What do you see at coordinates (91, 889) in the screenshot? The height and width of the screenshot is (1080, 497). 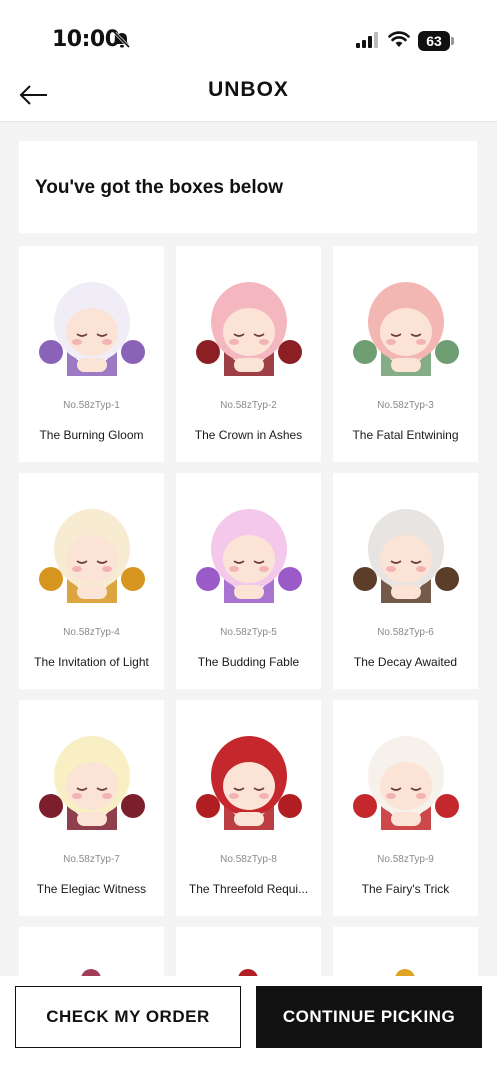 I see `box-name: The Elegiac Witness` at bounding box center [91, 889].